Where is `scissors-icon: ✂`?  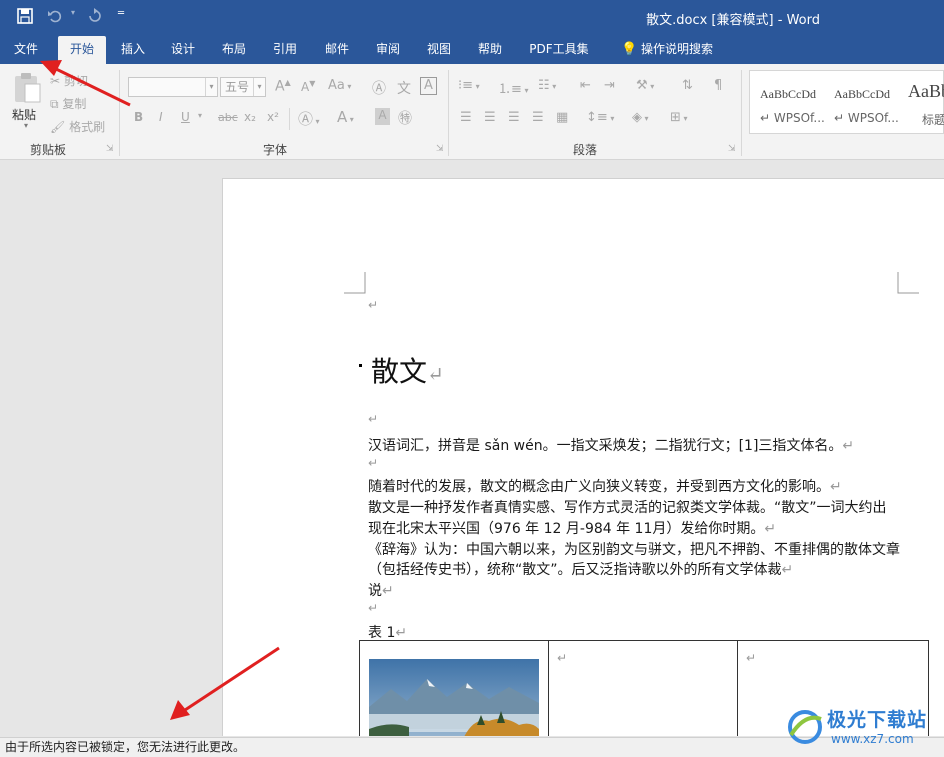
scissors-icon: ✂ is located at coordinates (55, 81).